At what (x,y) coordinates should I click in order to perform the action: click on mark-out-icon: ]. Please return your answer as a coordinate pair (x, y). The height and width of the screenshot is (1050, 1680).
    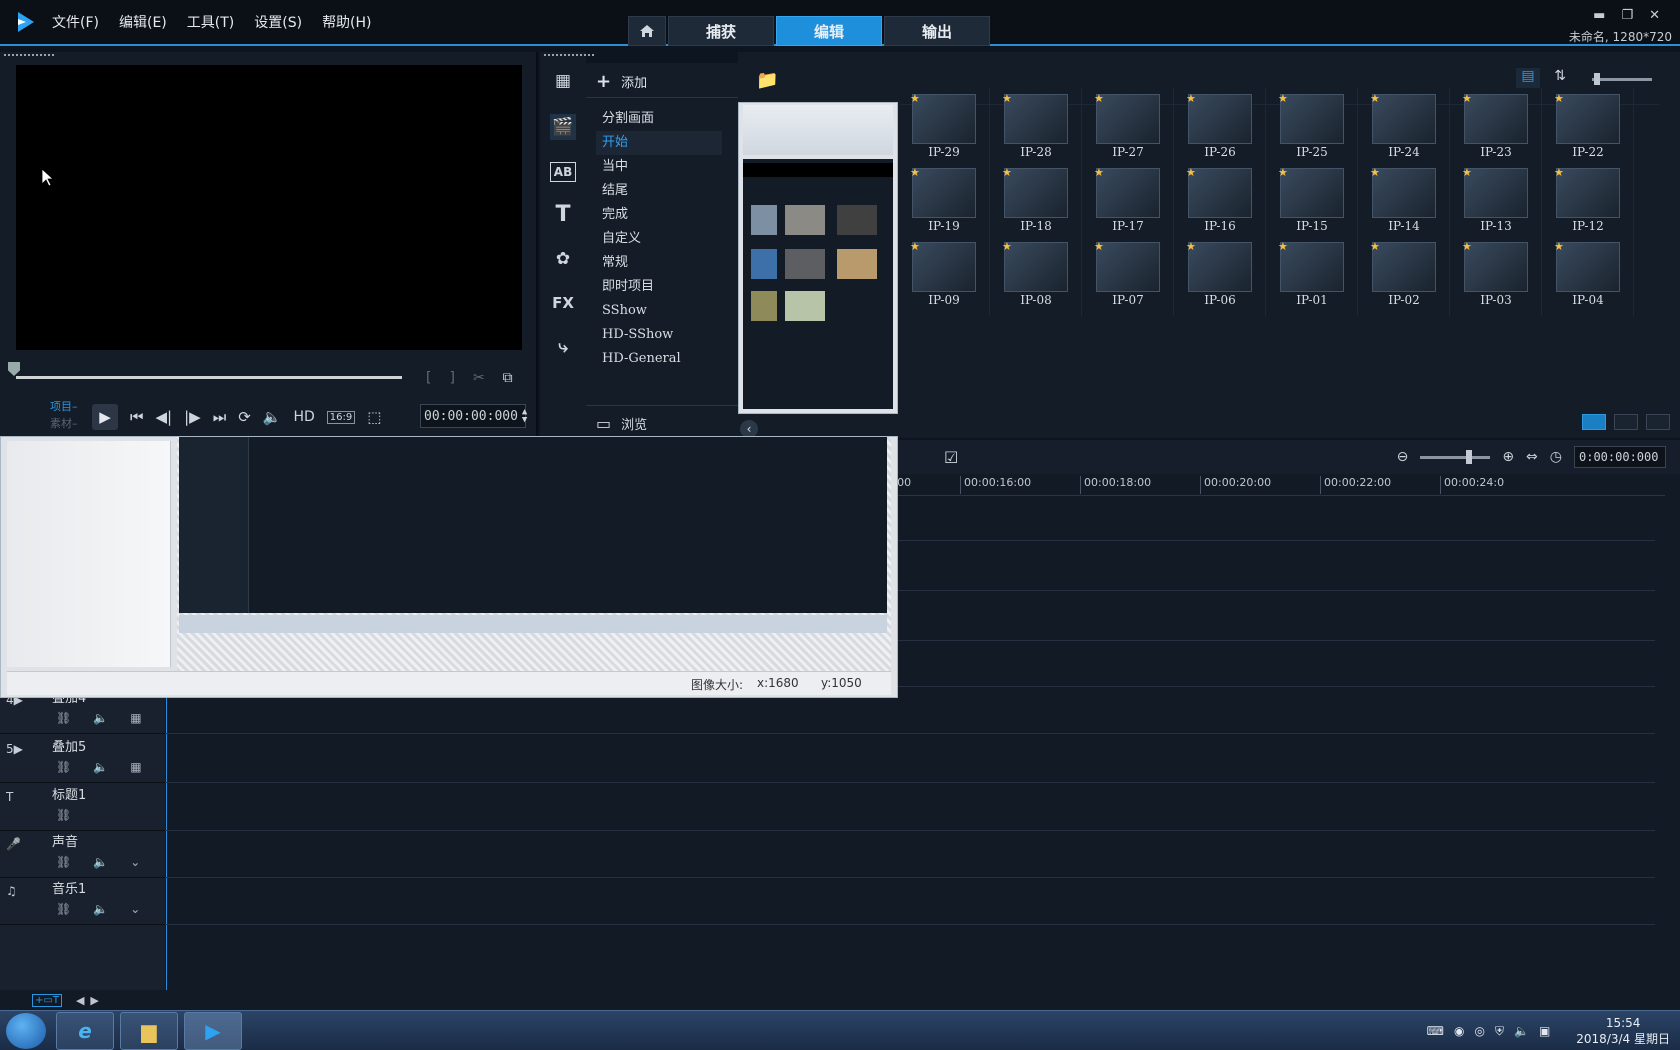
    Looking at the image, I should click on (451, 378).